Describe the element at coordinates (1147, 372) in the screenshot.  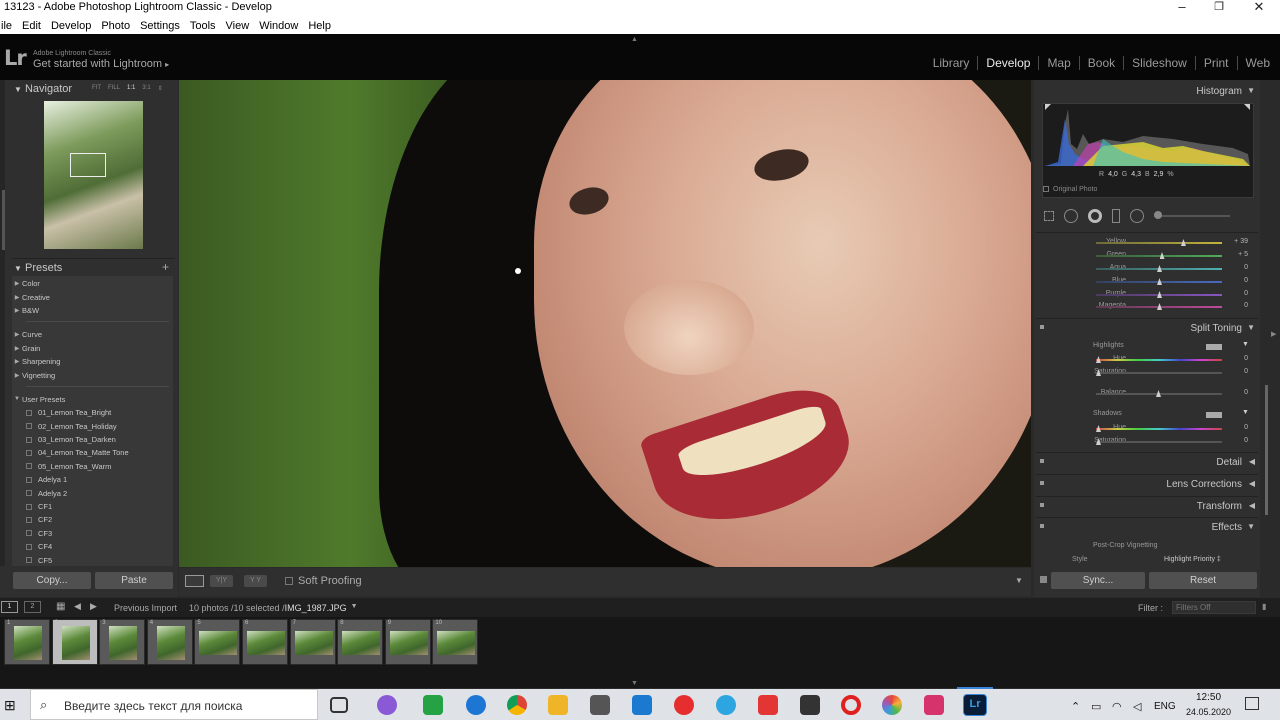
I see `highlights-saturation-slider: Saturation 0` at that location.